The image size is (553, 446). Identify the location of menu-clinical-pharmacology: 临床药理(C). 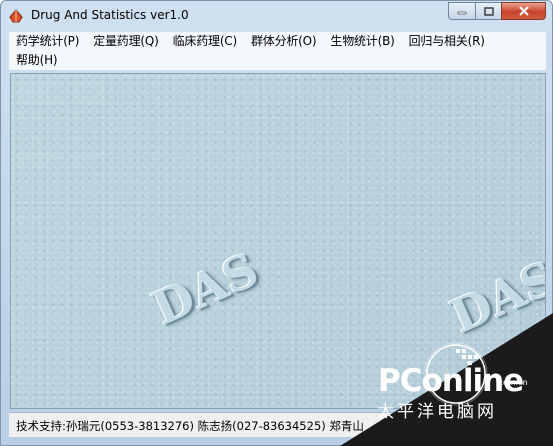
(205, 41).